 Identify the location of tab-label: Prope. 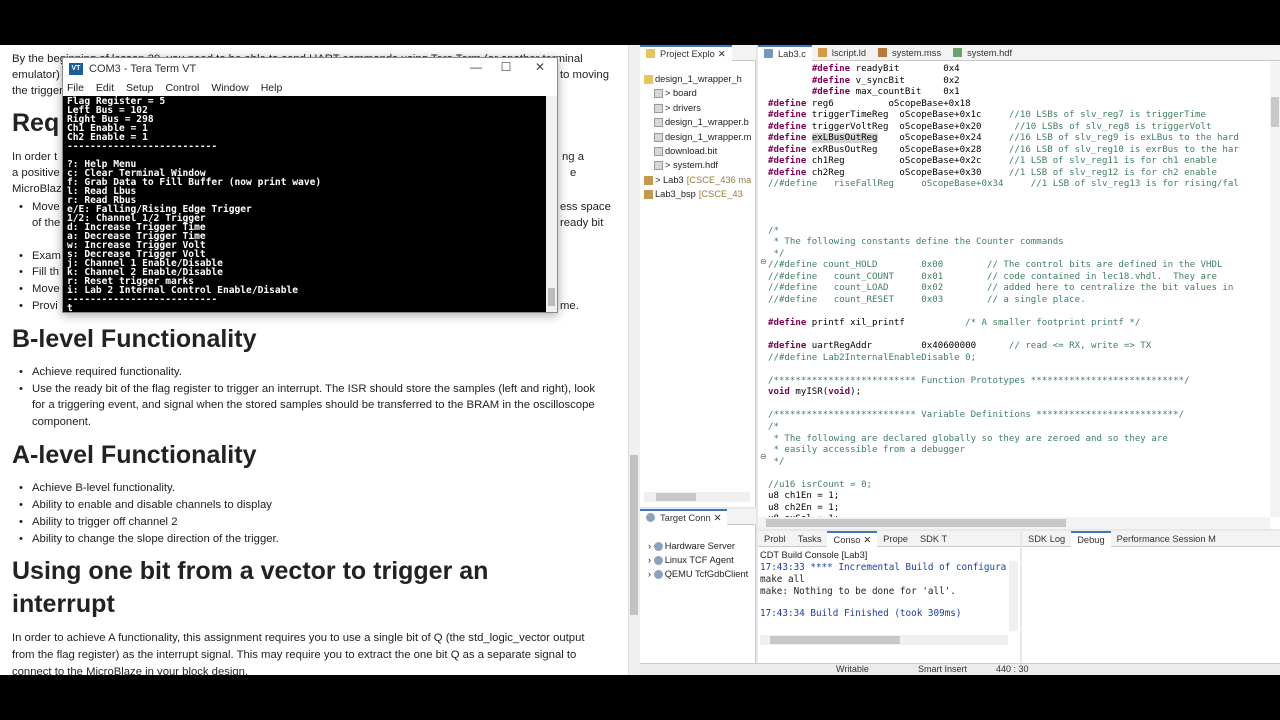
(895, 538).